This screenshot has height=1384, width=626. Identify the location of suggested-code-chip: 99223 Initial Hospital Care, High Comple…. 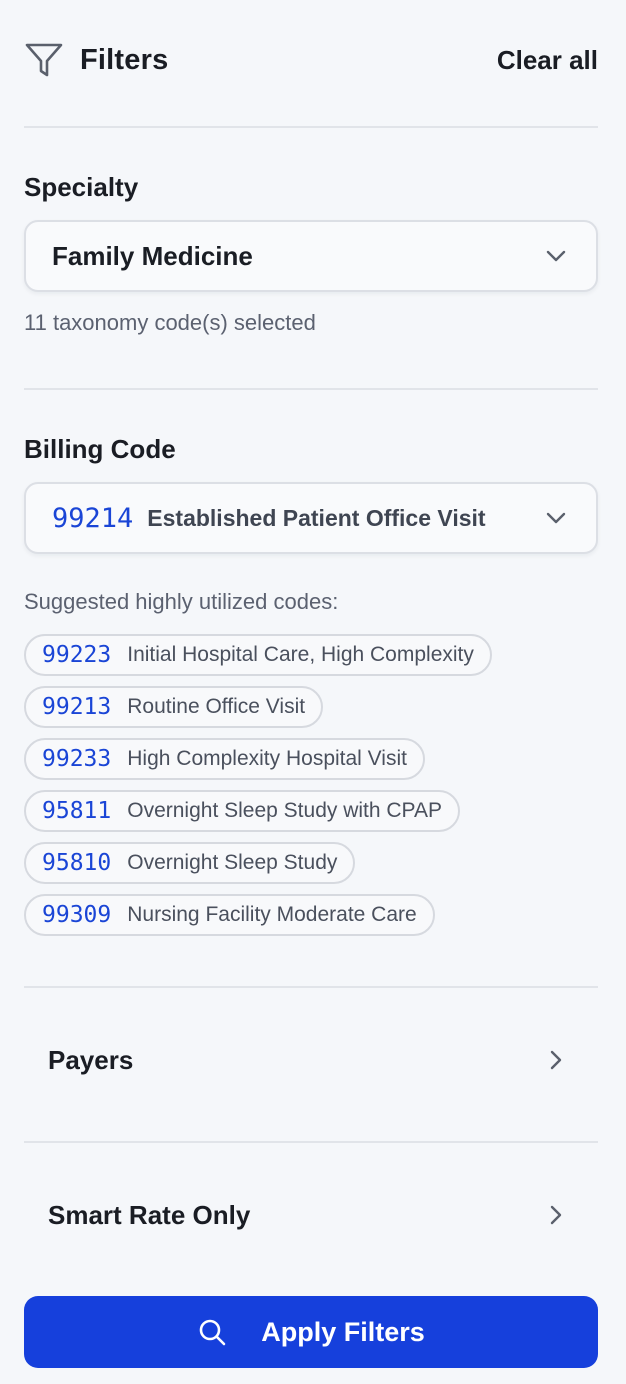
(258, 655).